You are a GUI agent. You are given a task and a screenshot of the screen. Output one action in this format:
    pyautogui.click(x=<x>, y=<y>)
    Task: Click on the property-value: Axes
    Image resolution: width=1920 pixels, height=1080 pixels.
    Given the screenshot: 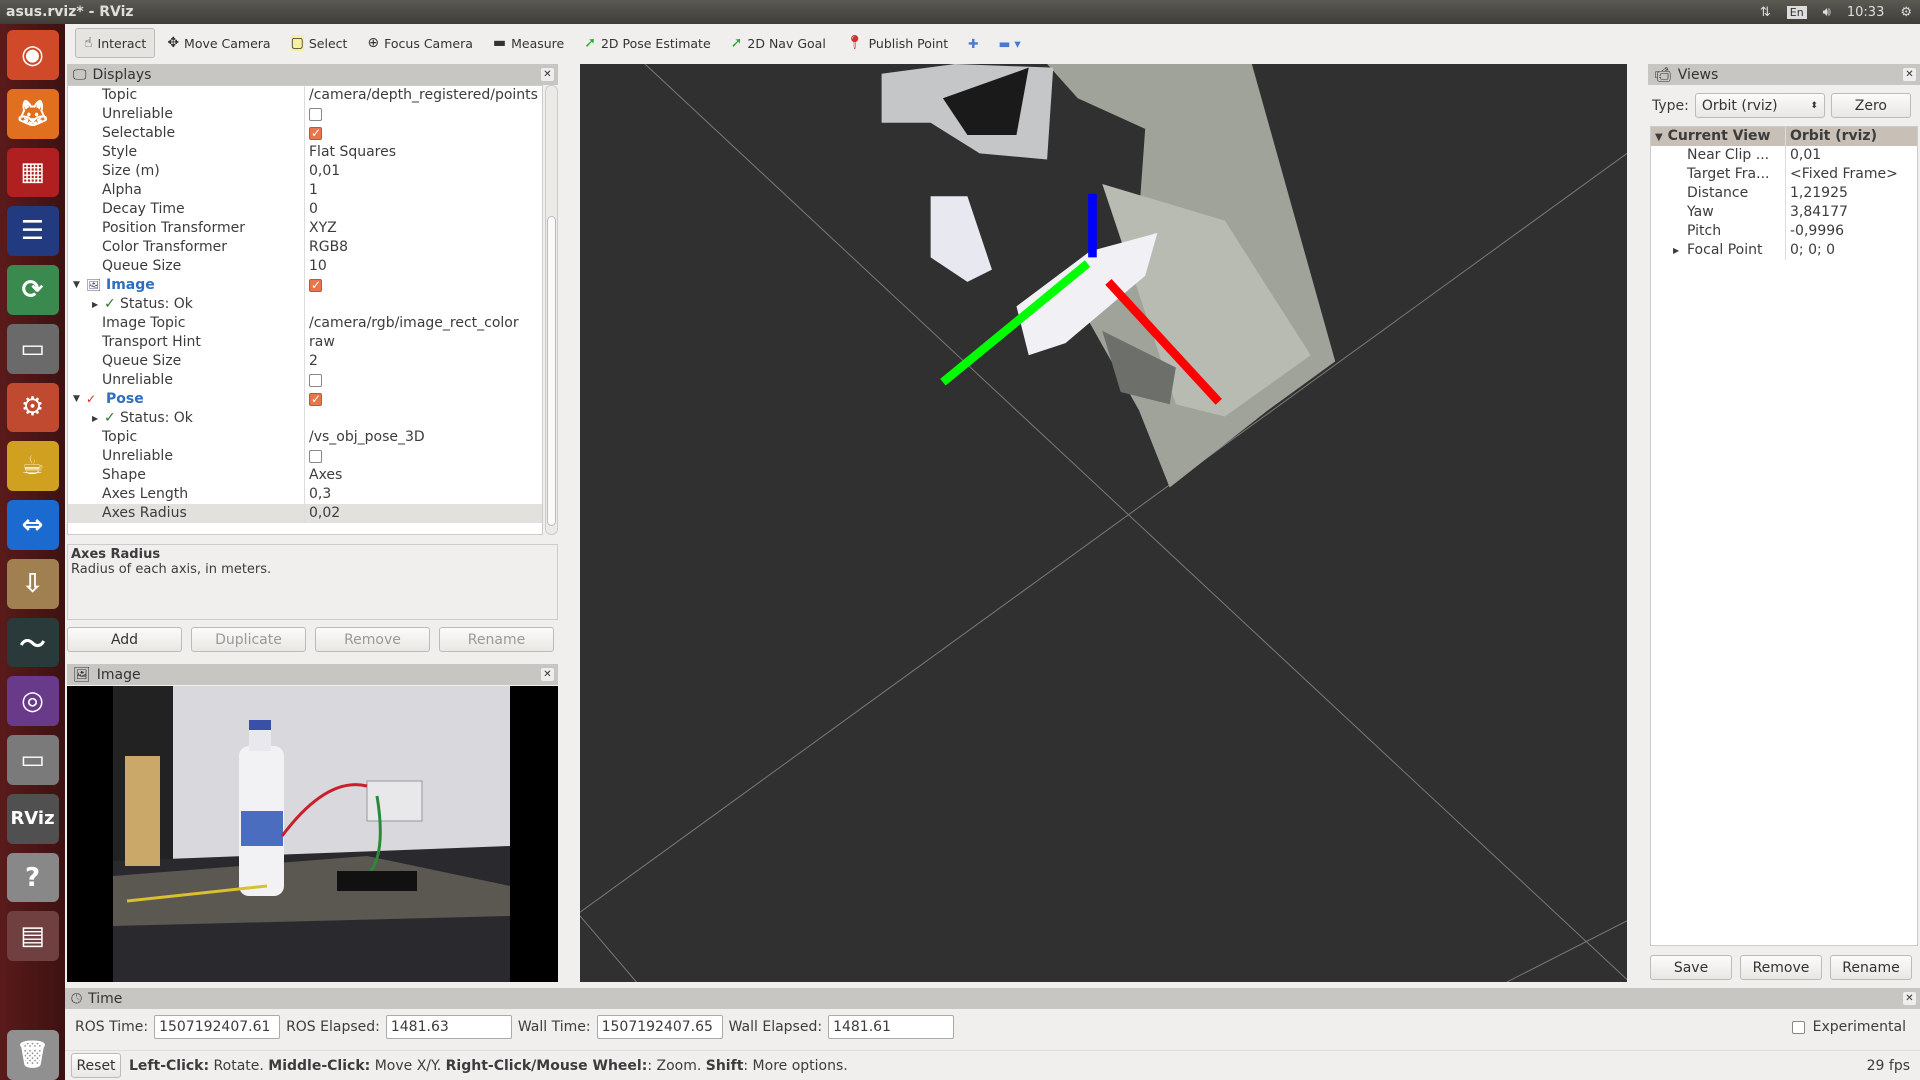 What is the action you would take?
    pyautogui.click(x=423, y=475)
    